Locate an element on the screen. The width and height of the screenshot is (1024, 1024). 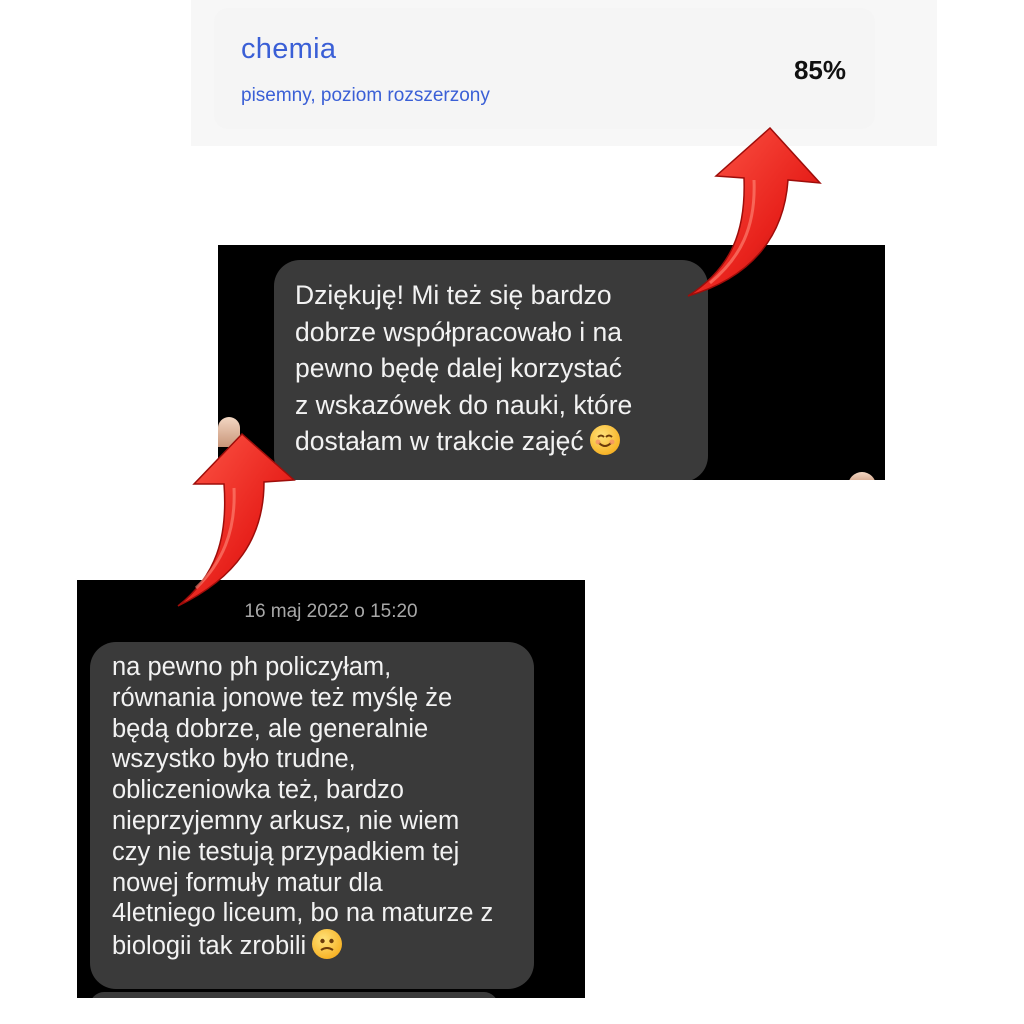
message-line: na pewno ph policzyłam, is located at coordinates (252, 667).